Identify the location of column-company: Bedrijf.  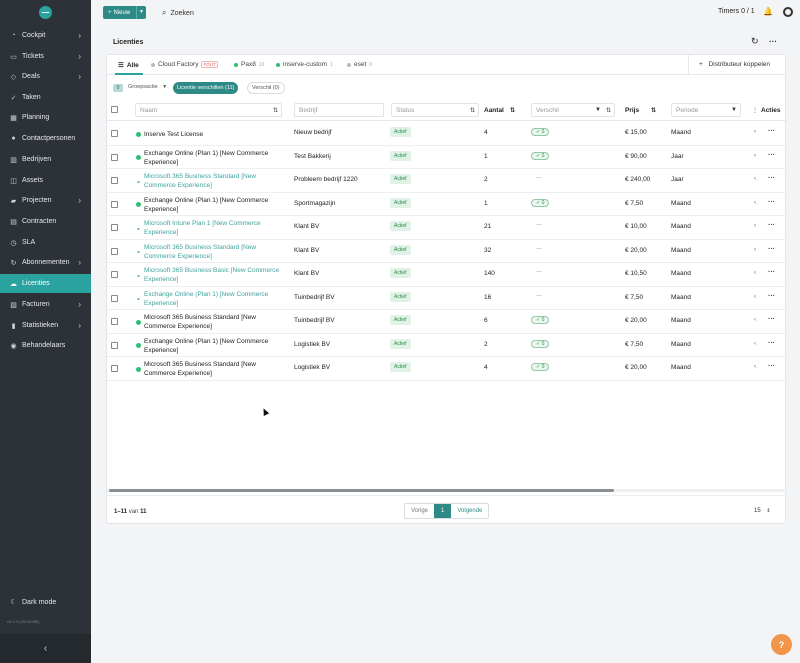
(339, 110).